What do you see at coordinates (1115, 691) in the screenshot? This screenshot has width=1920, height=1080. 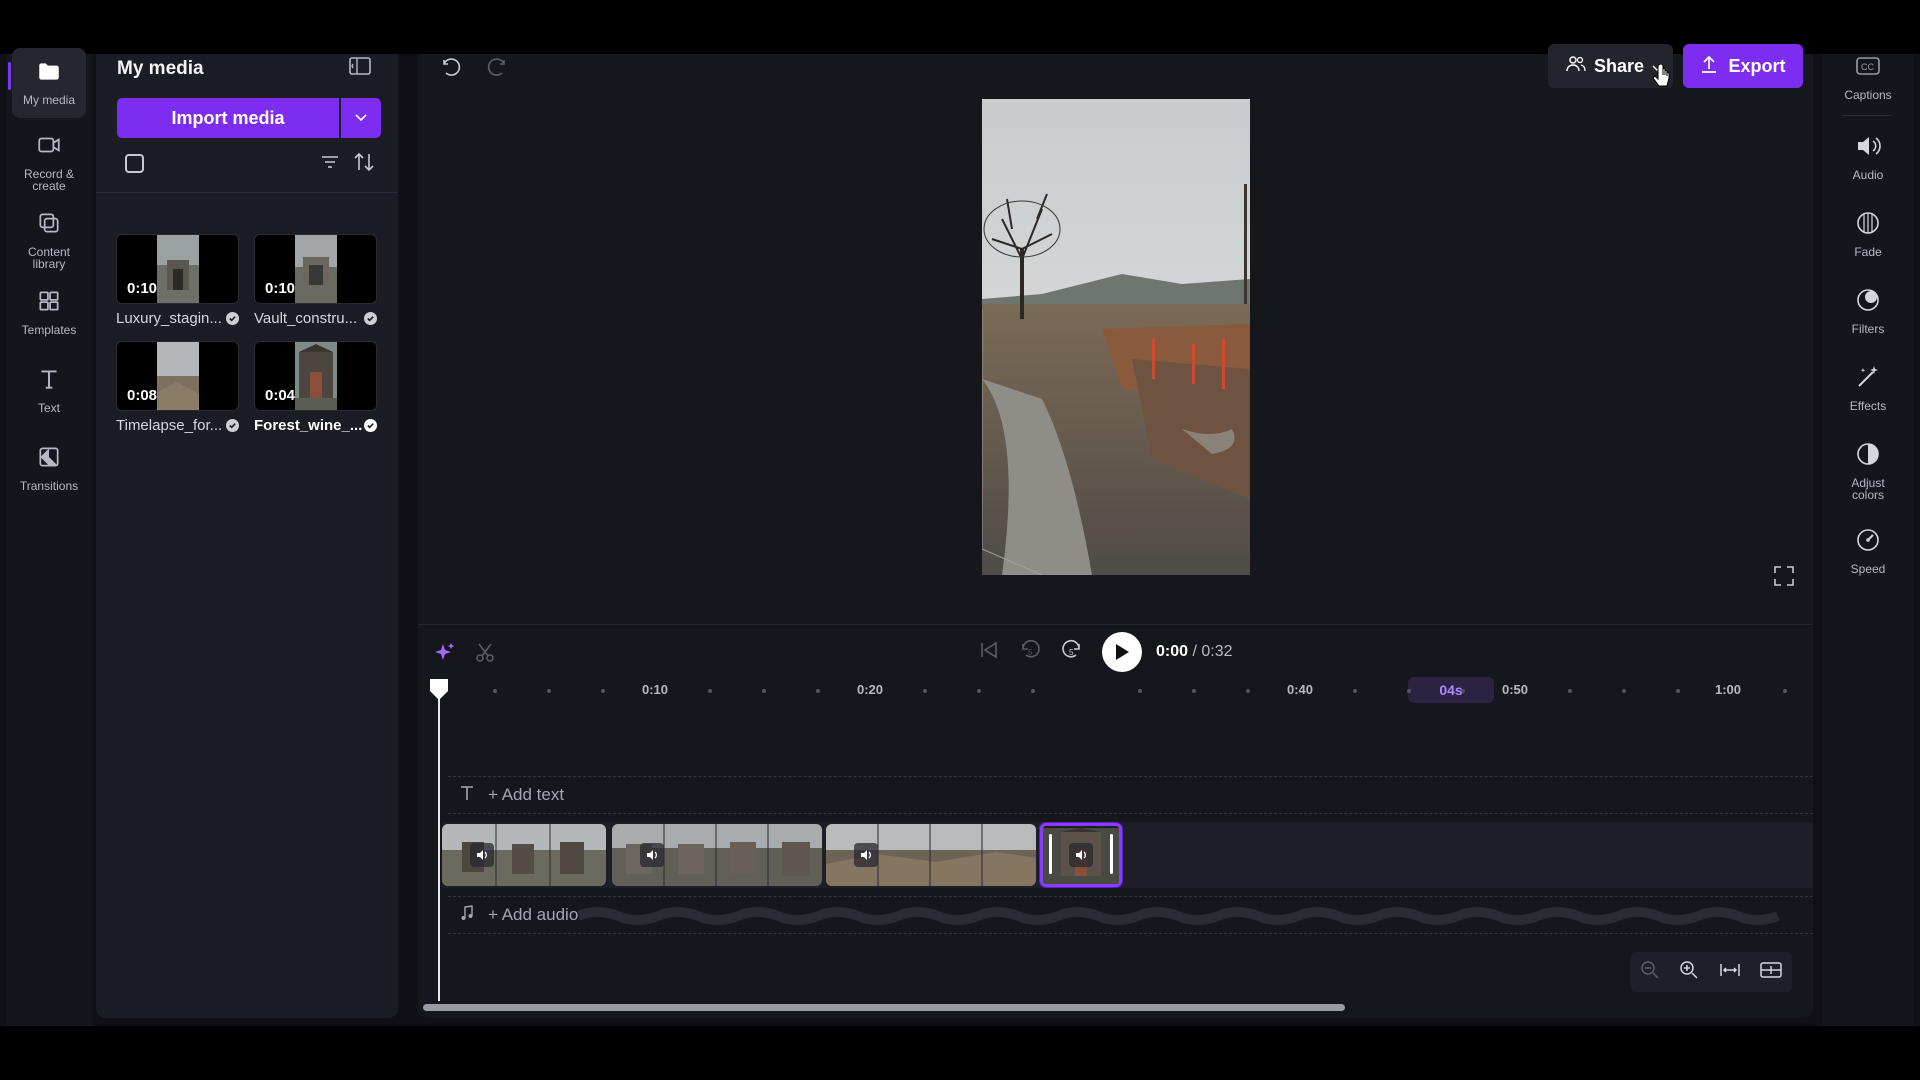 I see `timeline-ruler: 0:10 0:20 04s 0:40 0:50 1:00` at bounding box center [1115, 691].